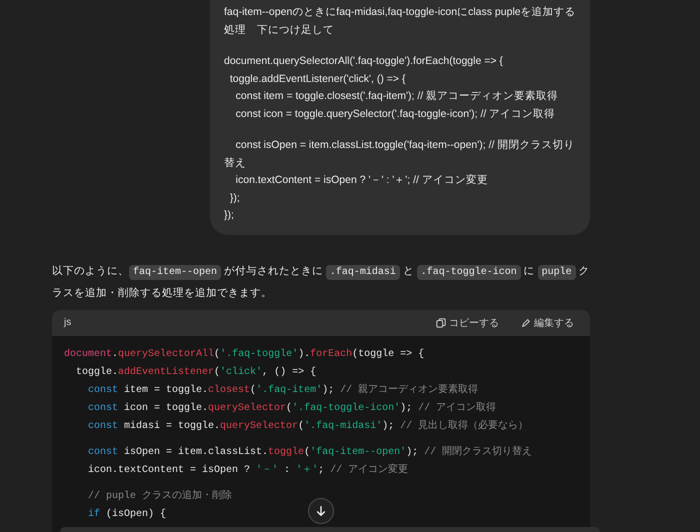  What do you see at coordinates (441, 323) in the screenshot?
I see `copy-icon` at bounding box center [441, 323].